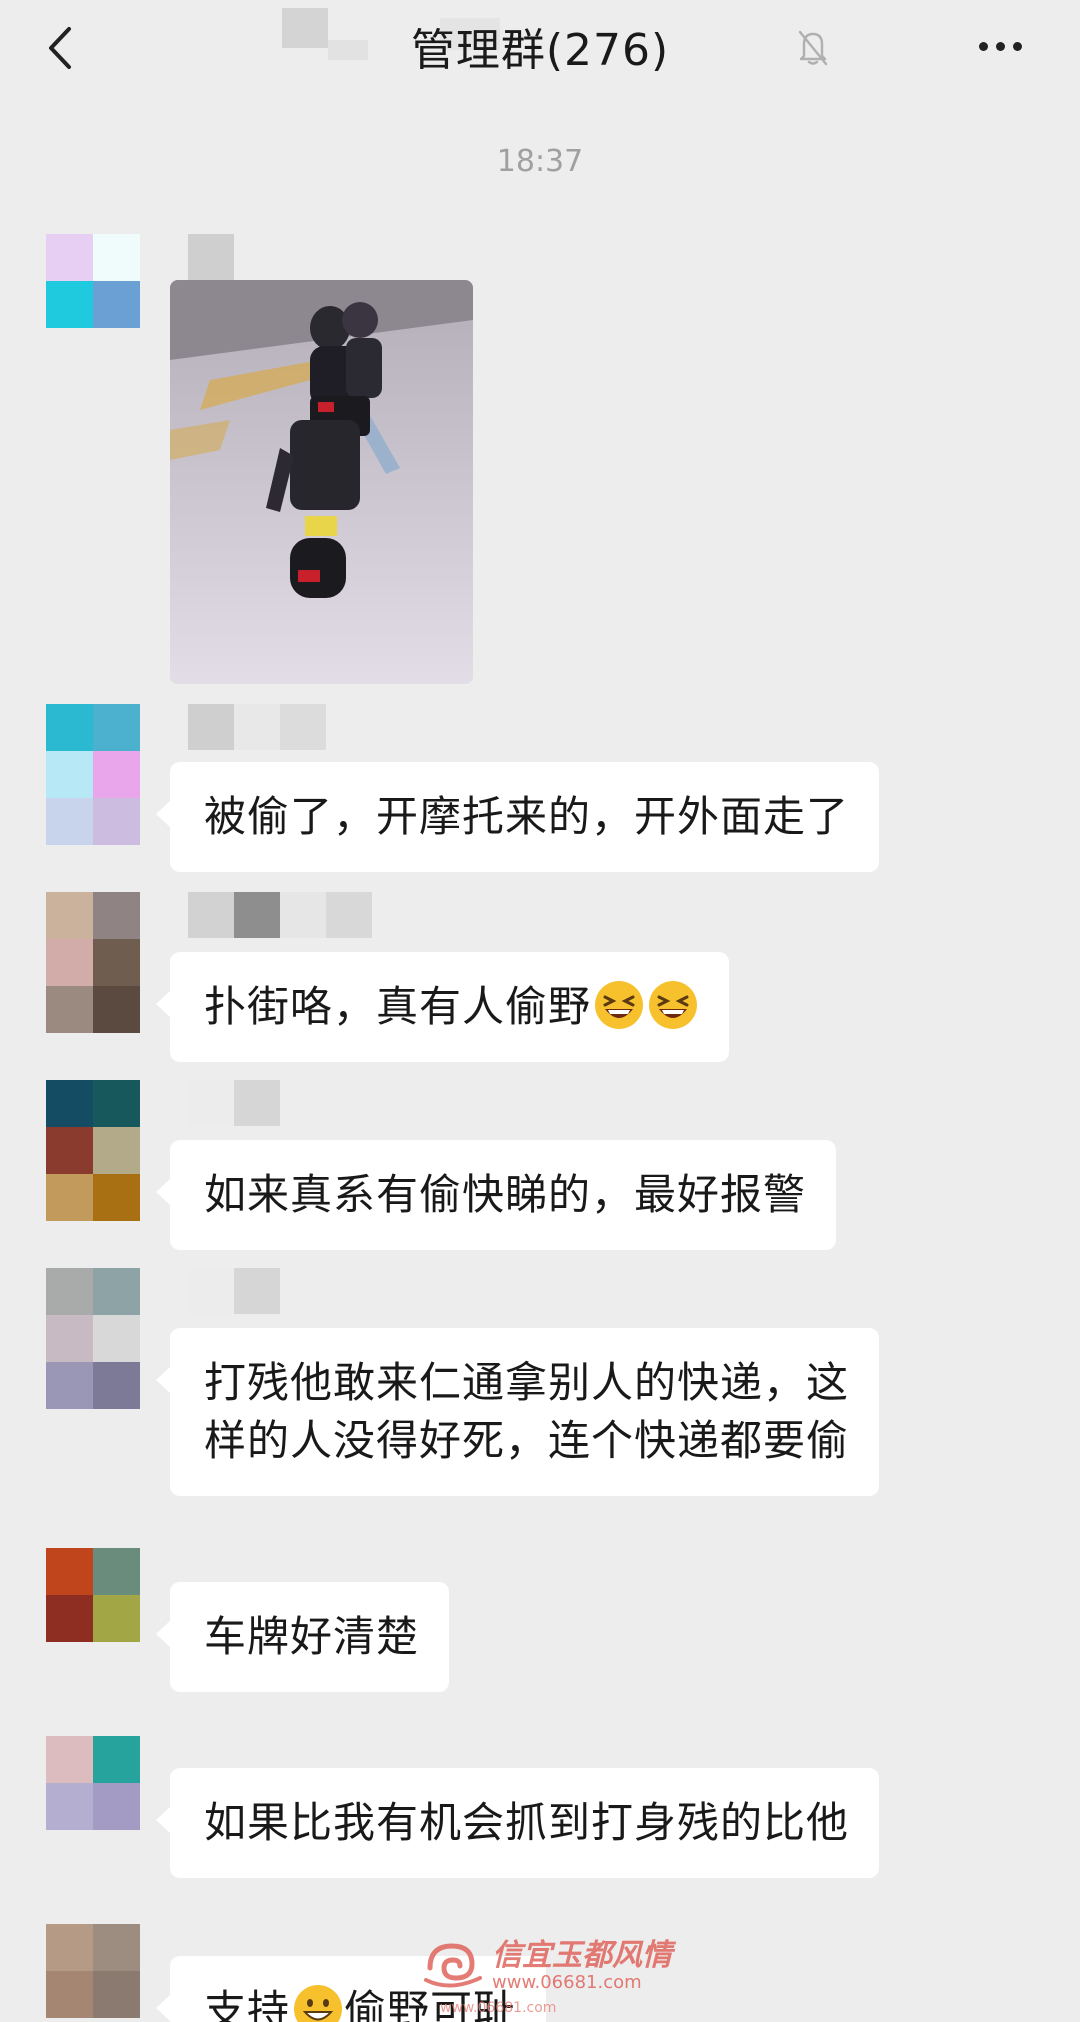 The width and height of the screenshot is (1080, 2022). Describe the element at coordinates (813, 48) in the screenshot. I see `bell-off-icon` at that location.